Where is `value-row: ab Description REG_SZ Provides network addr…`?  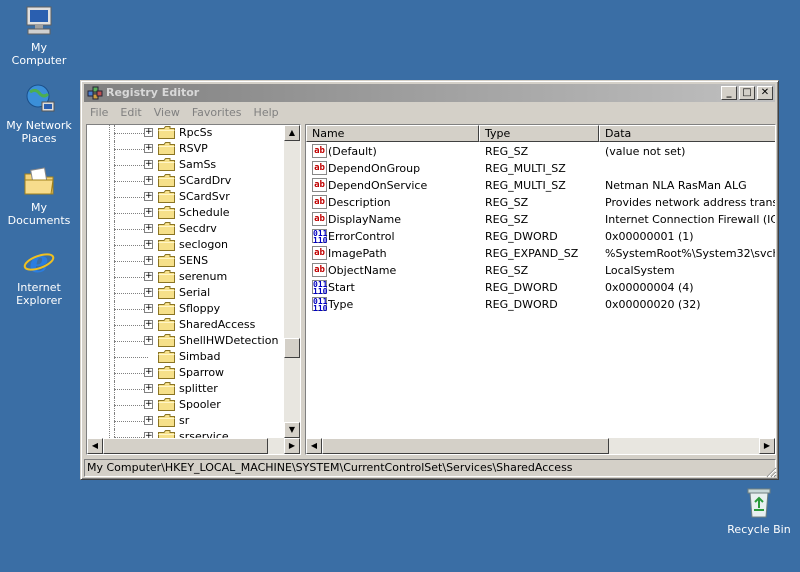 value-row: ab Description REG_SZ Provides network addr… is located at coordinates (540, 202).